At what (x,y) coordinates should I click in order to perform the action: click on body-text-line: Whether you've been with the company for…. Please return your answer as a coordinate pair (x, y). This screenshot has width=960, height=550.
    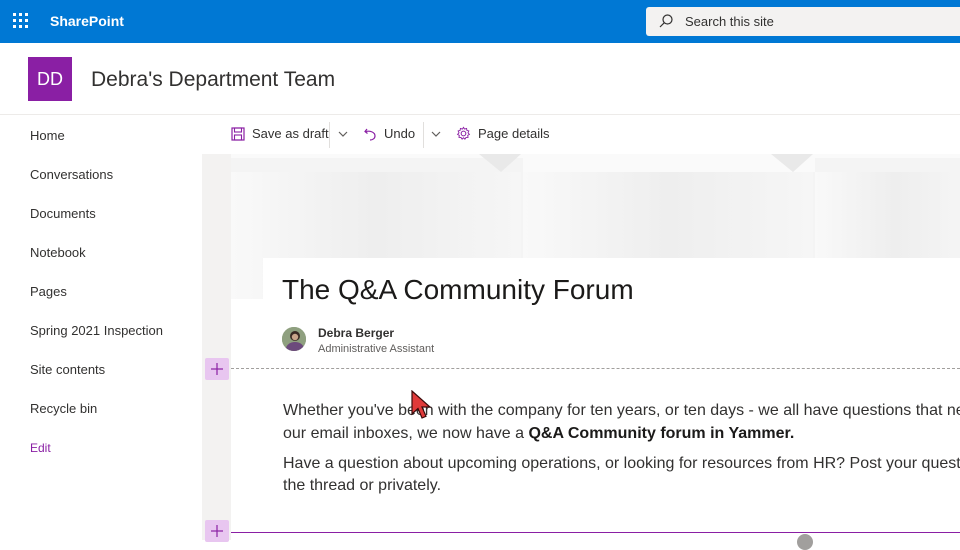
    Looking at the image, I should click on (621, 410).